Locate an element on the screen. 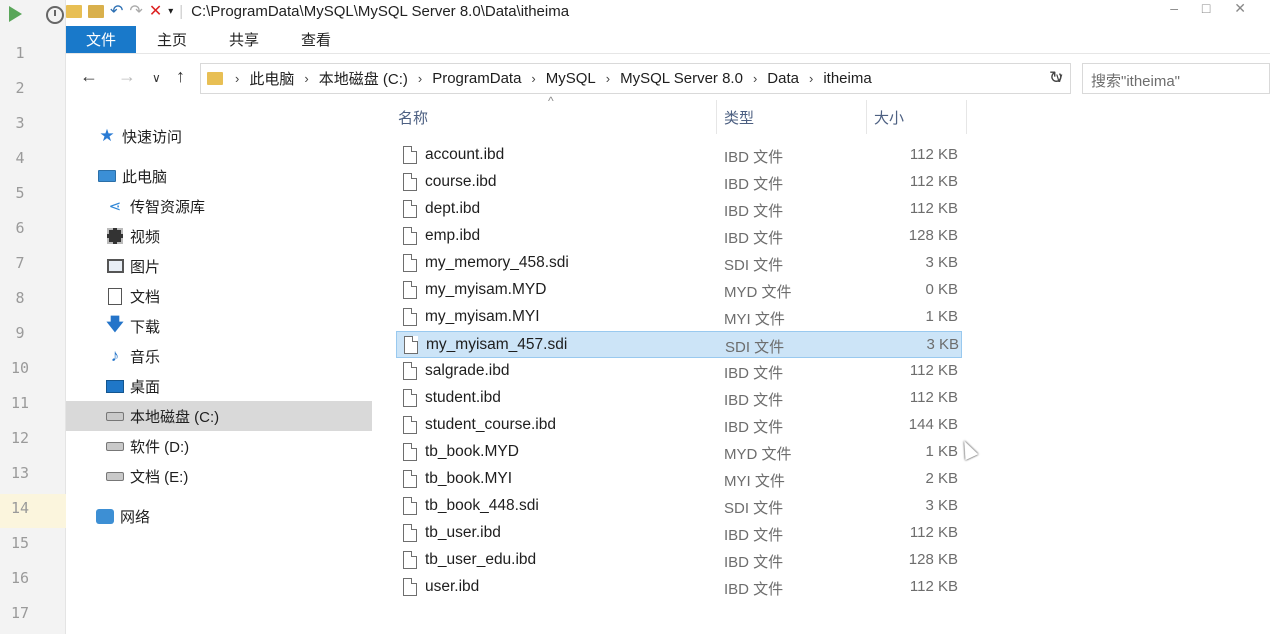 The width and height of the screenshot is (1270, 634). breadcrumb-local-disk: 本地磁盘 (C:) is located at coordinates (363, 78).